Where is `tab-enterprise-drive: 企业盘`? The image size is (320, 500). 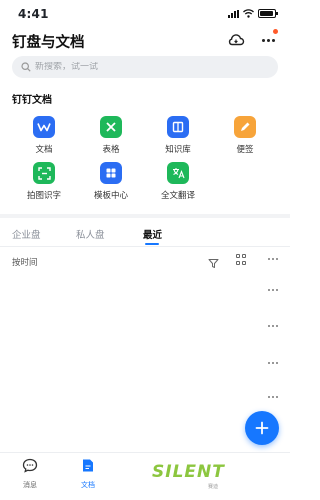
tab-enterprise-drive: 企业盘 is located at coordinates (26, 234).